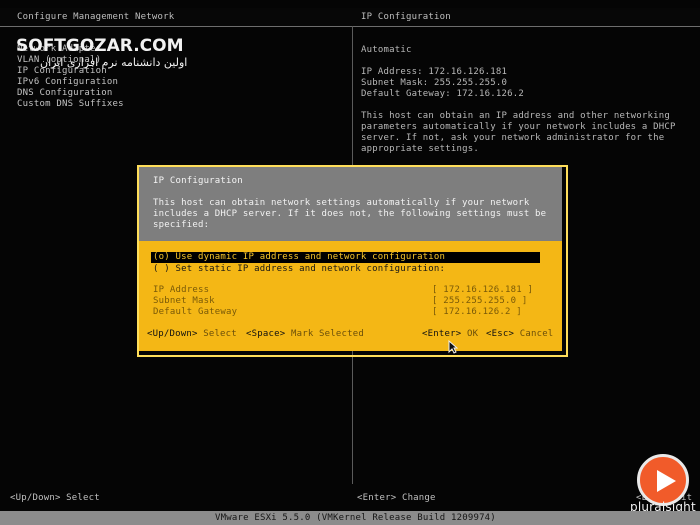 The image size is (700, 525). Describe the element at coordinates (482, 290) in the screenshot. I see `ip-address-field: [ 172.16.126.181 ]` at that location.